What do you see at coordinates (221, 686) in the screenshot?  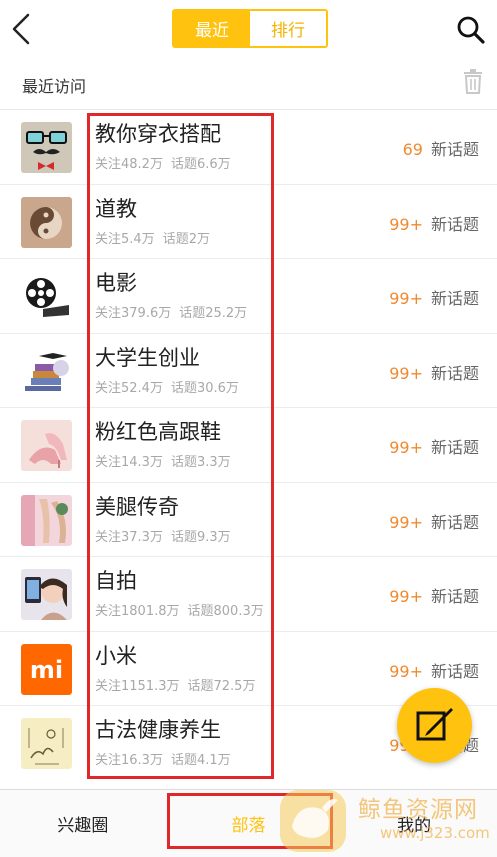 I see `topic-count: 话题72.5万` at bounding box center [221, 686].